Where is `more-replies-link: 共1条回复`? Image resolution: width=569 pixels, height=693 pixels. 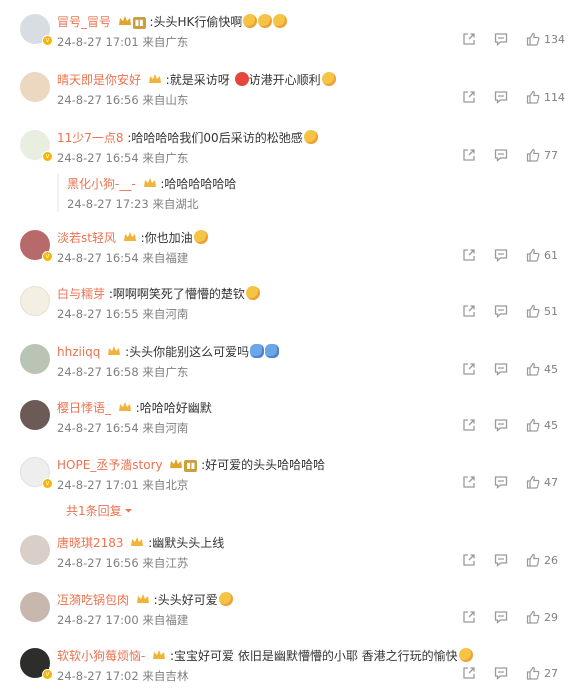 more-replies-link: 共1条回复 is located at coordinates (99, 510).